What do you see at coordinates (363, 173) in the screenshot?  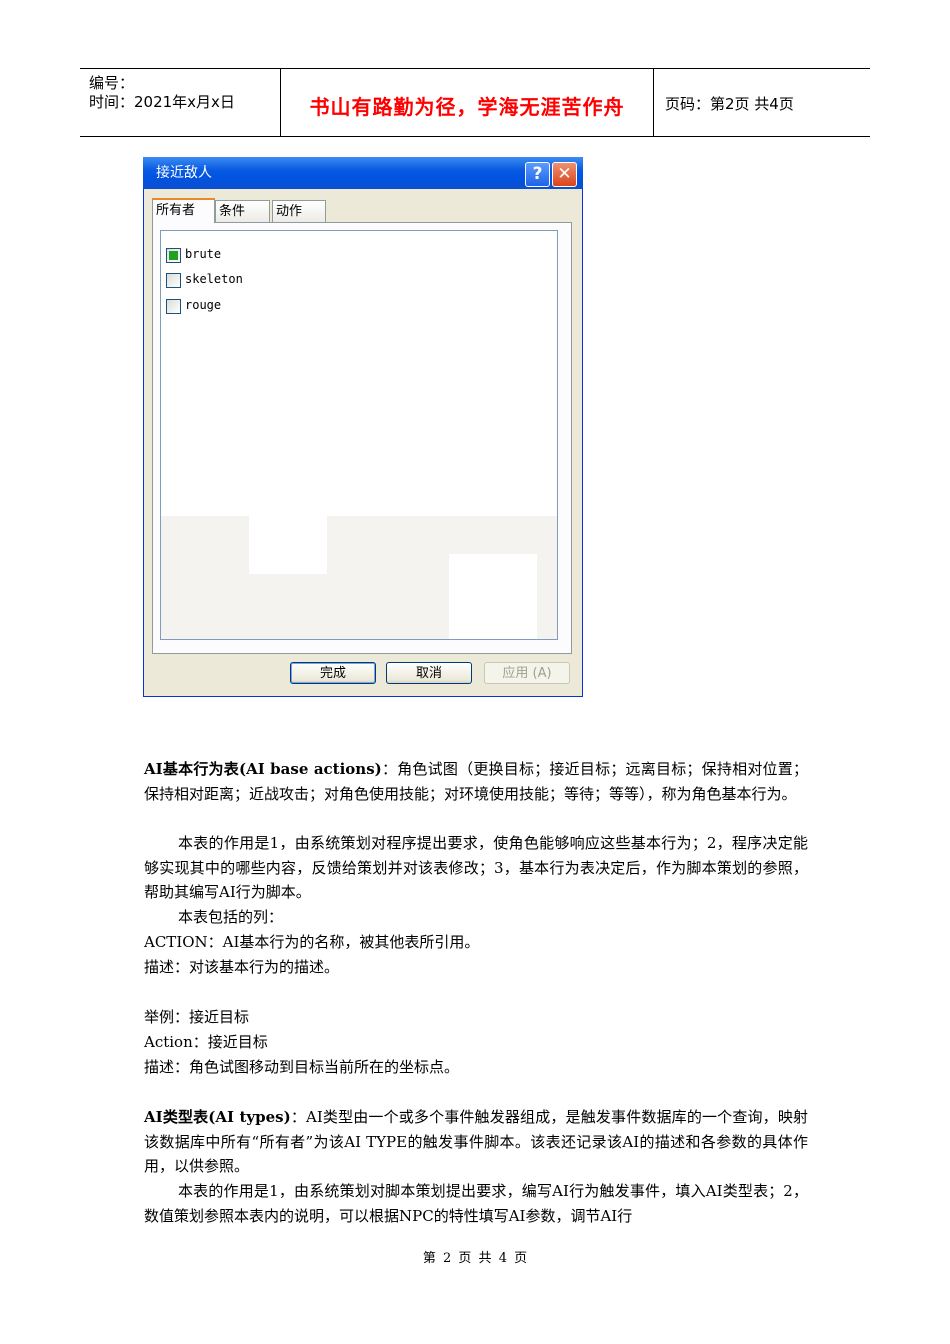 I see `dialog-titlebar: 接近敌人 ? ✕` at bounding box center [363, 173].